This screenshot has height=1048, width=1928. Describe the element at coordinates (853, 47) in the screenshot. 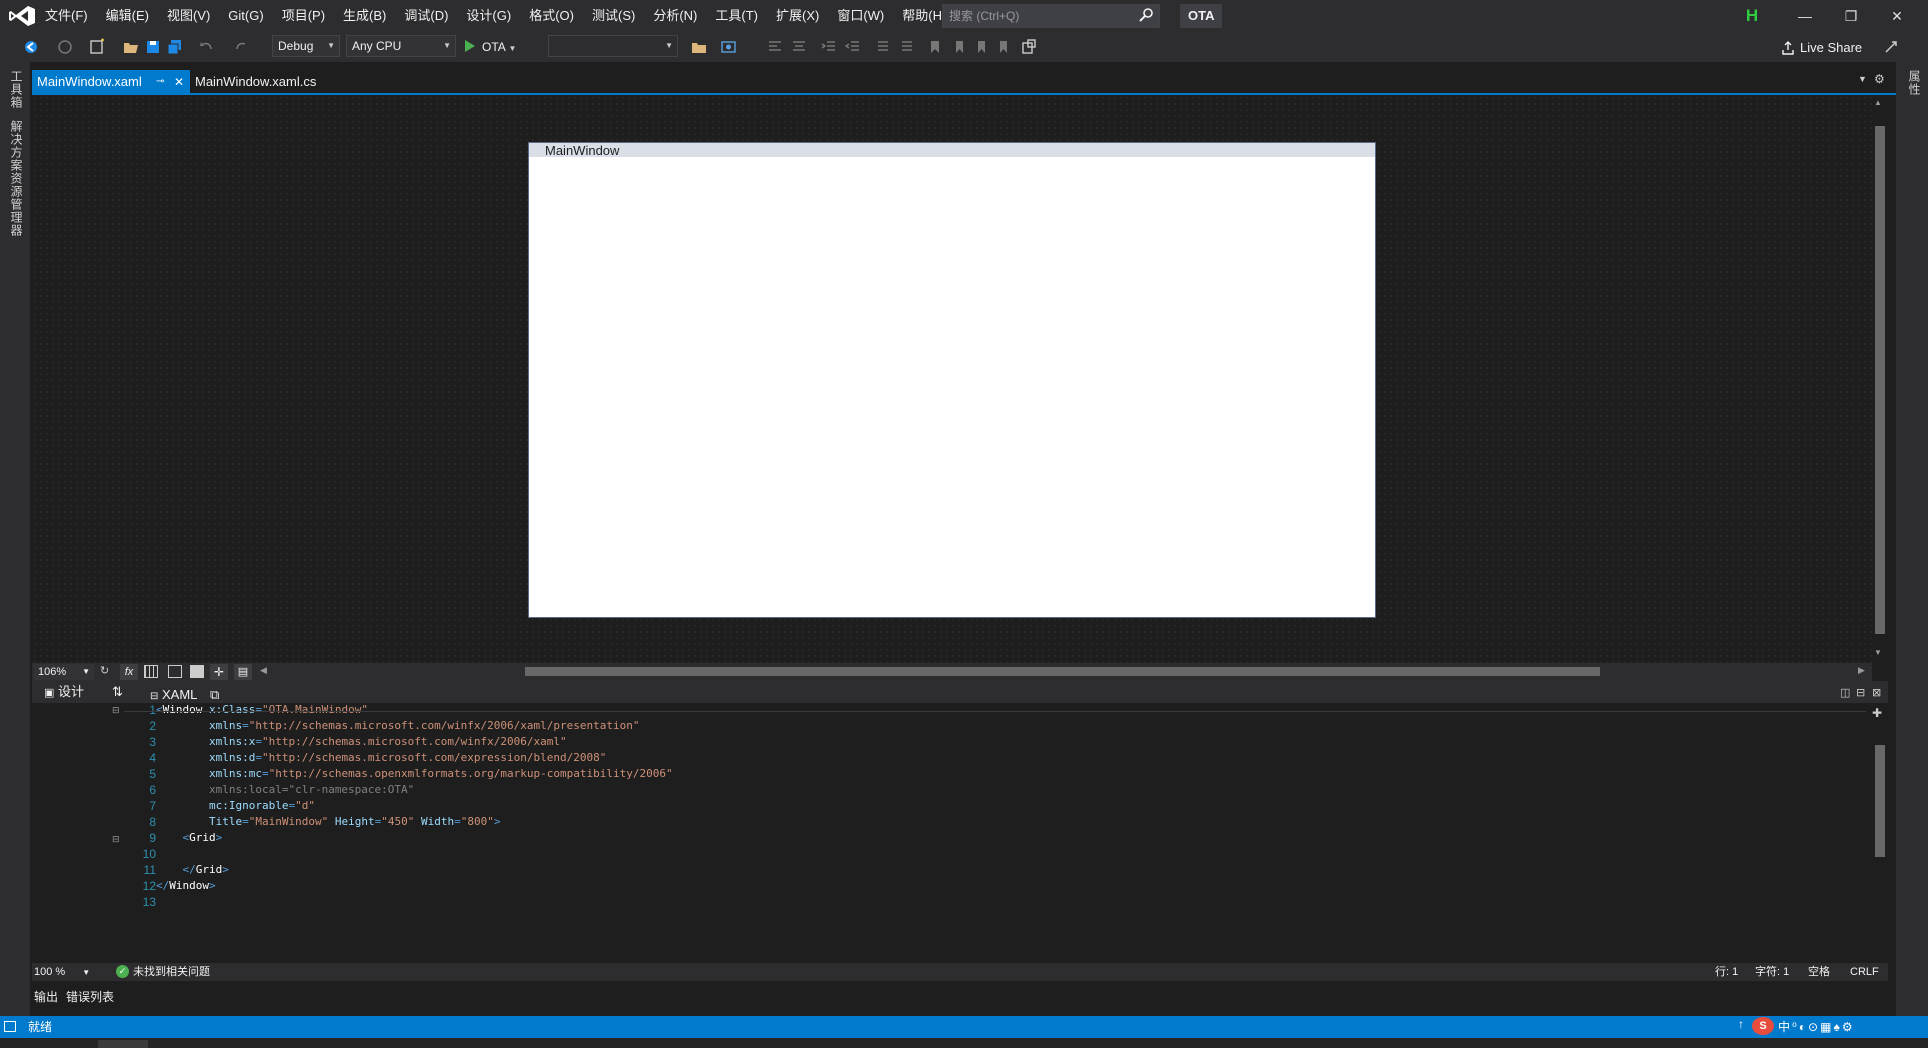

I see `outdent-icon` at that location.